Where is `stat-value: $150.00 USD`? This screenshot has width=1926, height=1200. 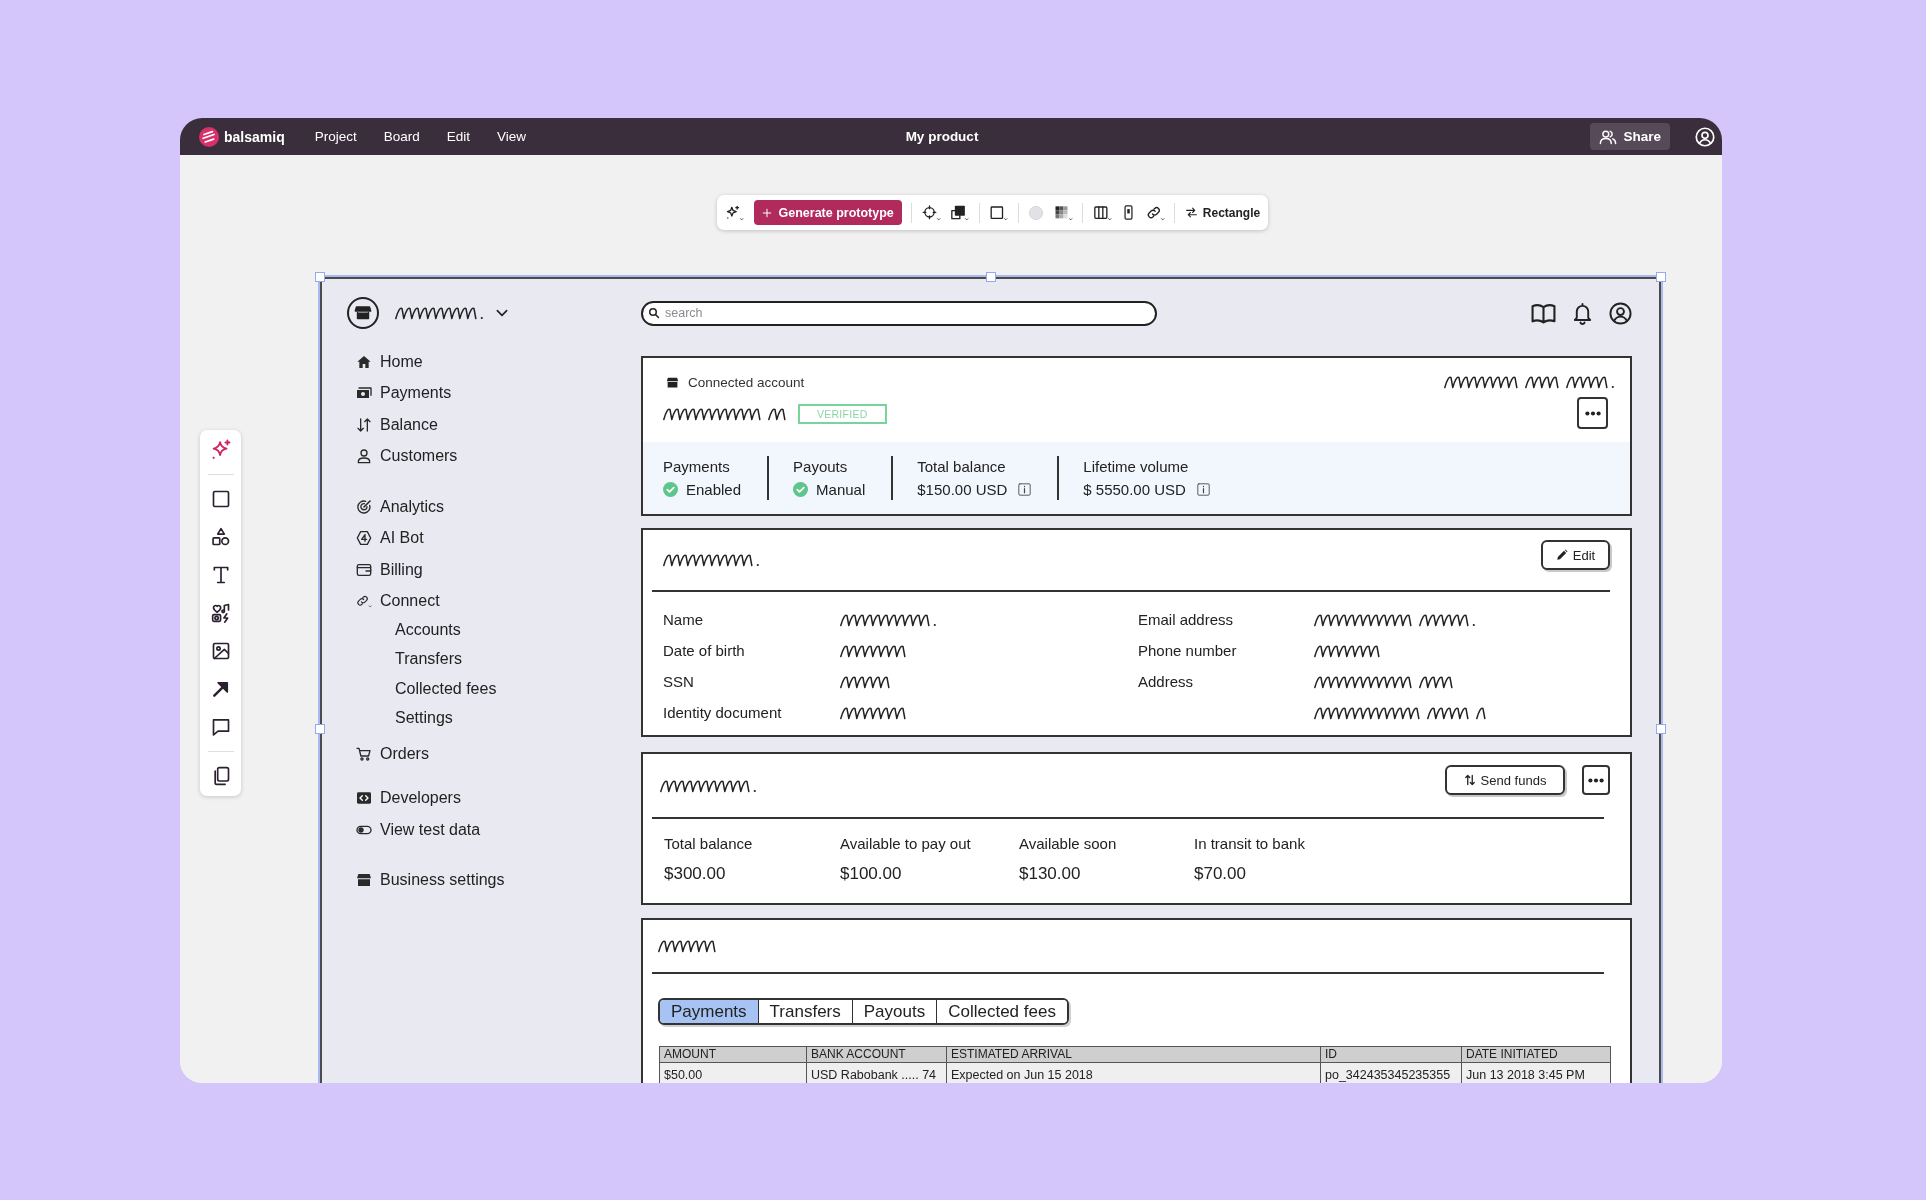 stat-value: $150.00 USD is located at coordinates (962, 489).